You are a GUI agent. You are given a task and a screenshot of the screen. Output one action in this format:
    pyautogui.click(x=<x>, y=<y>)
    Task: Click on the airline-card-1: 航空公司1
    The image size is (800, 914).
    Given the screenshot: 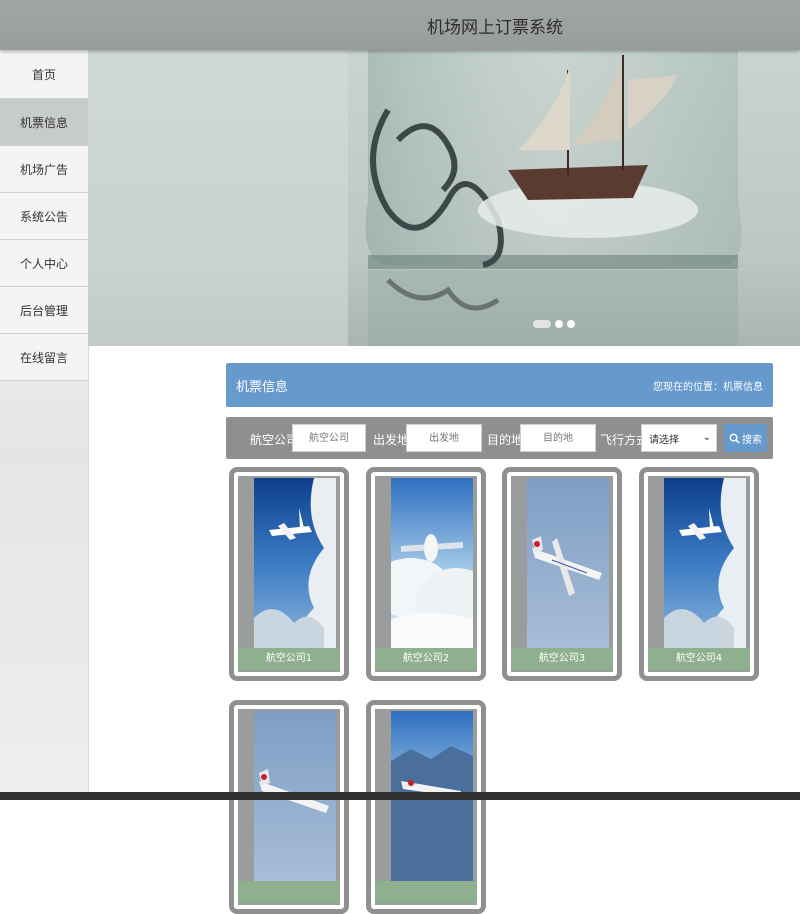 What is the action you would take?
    pyautogui.click(x=289, y=574)
    